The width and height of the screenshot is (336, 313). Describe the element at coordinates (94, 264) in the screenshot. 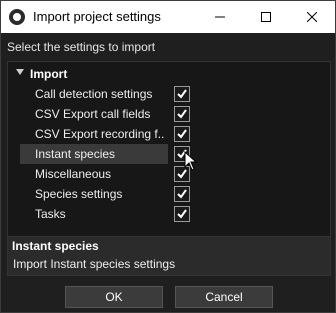

I see `description-body: Import Instant species settings` at that location.